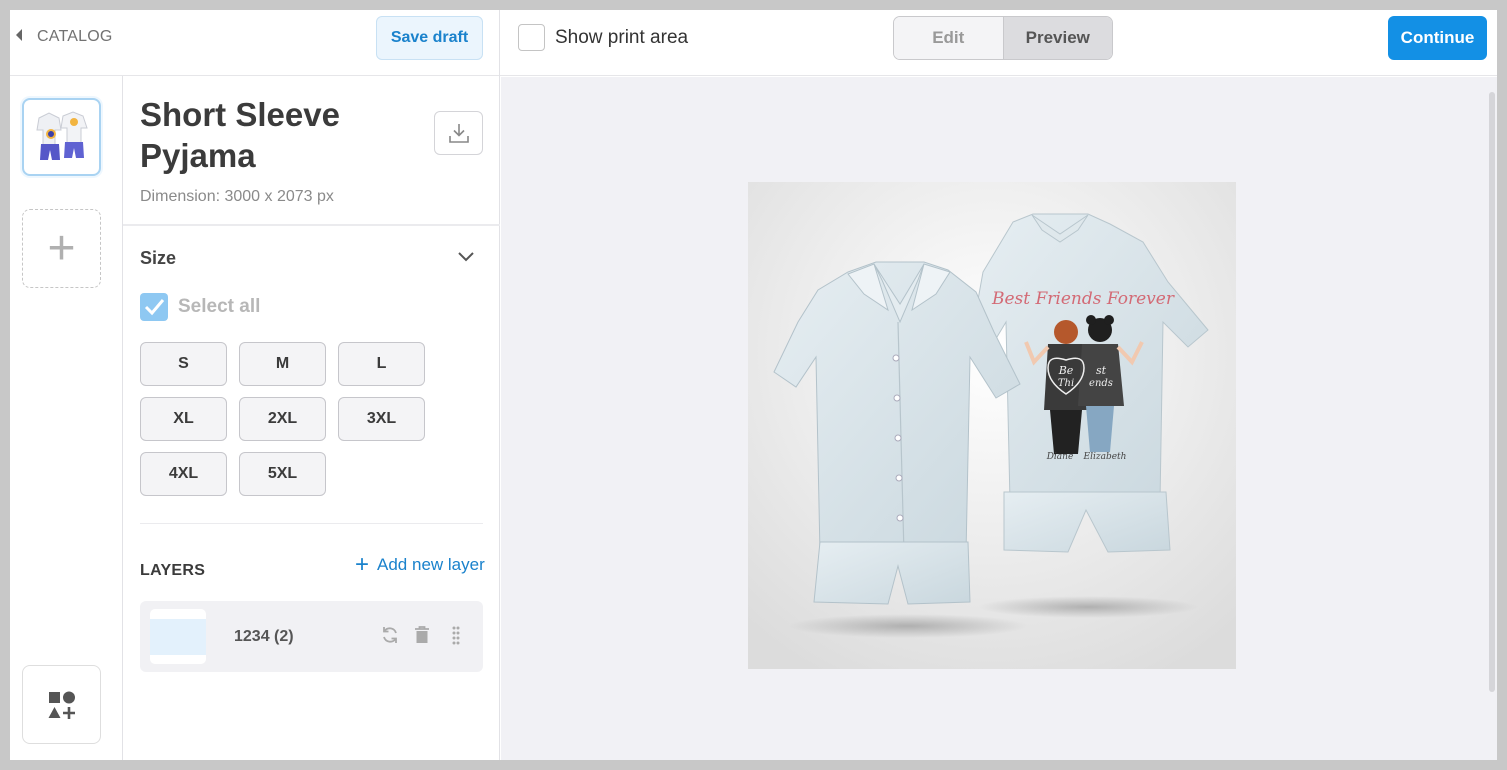 The width and height of the screenshot is (1507, 770). I want to click on size-option-2xl: 2XL, so click(282, 419).